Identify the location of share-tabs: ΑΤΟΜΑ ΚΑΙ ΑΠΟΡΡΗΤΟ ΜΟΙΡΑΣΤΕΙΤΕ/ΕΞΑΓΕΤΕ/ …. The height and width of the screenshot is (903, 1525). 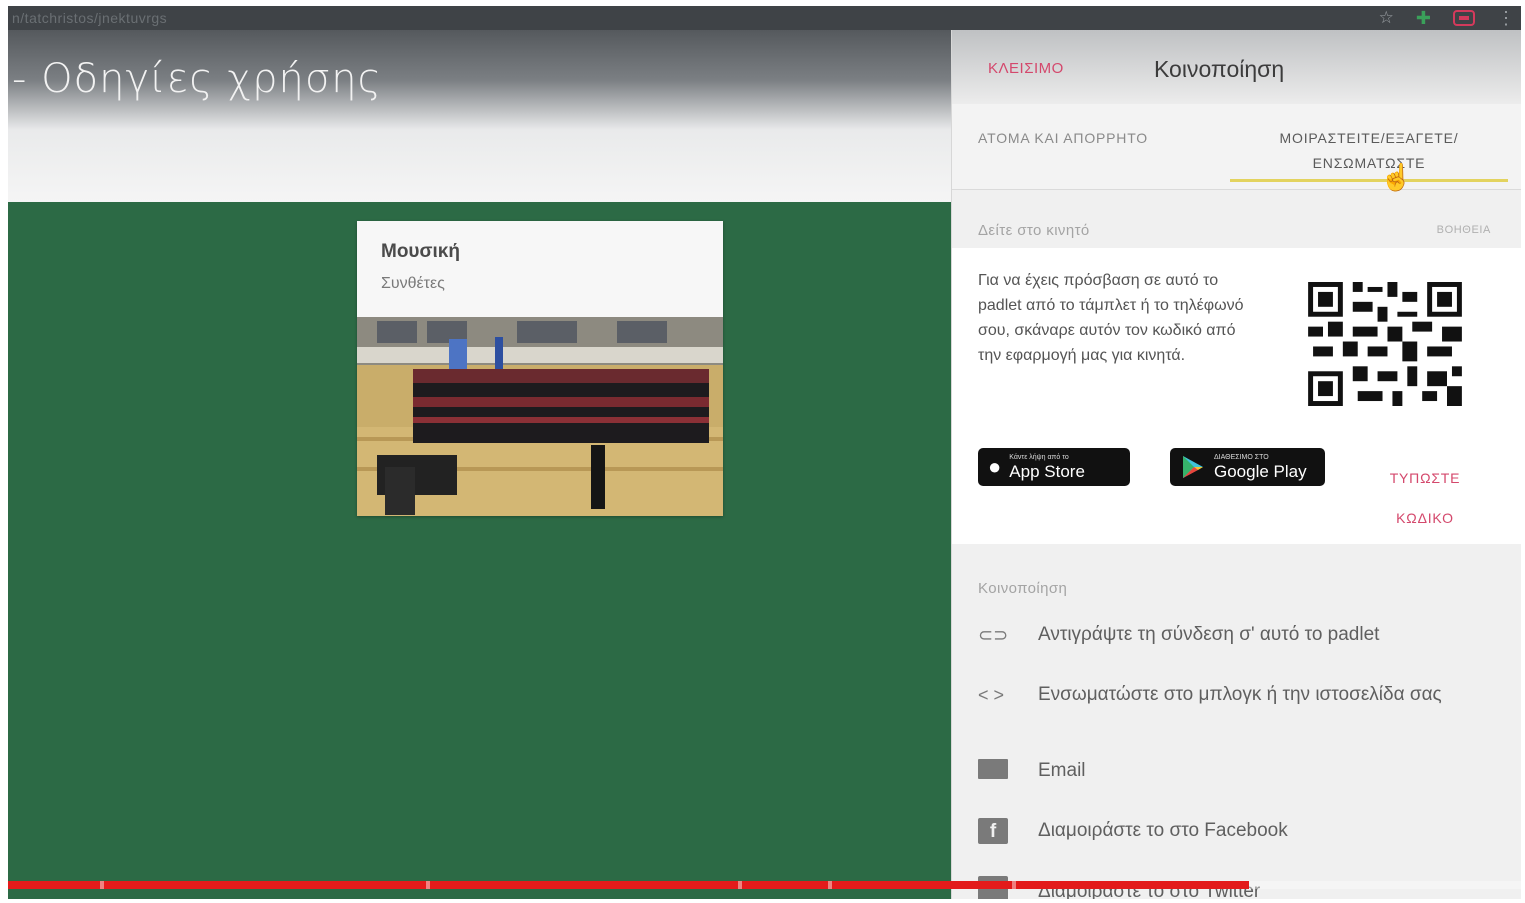
(1236, 148).